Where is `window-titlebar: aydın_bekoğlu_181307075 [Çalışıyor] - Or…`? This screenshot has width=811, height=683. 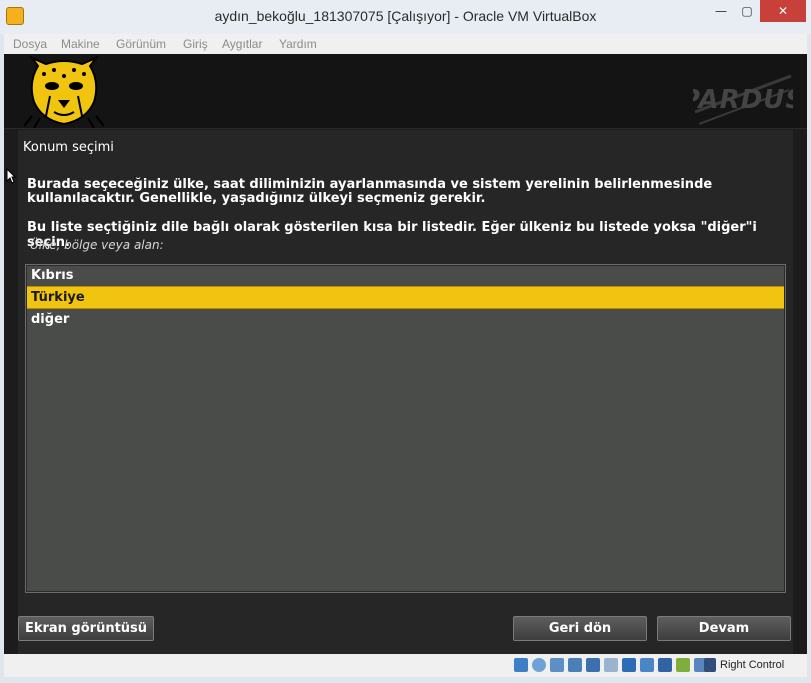
window-titlebar: aydın_bekoğlu_181307075 [Çalışıyor] - Or… is located at coordinates (405, 17).